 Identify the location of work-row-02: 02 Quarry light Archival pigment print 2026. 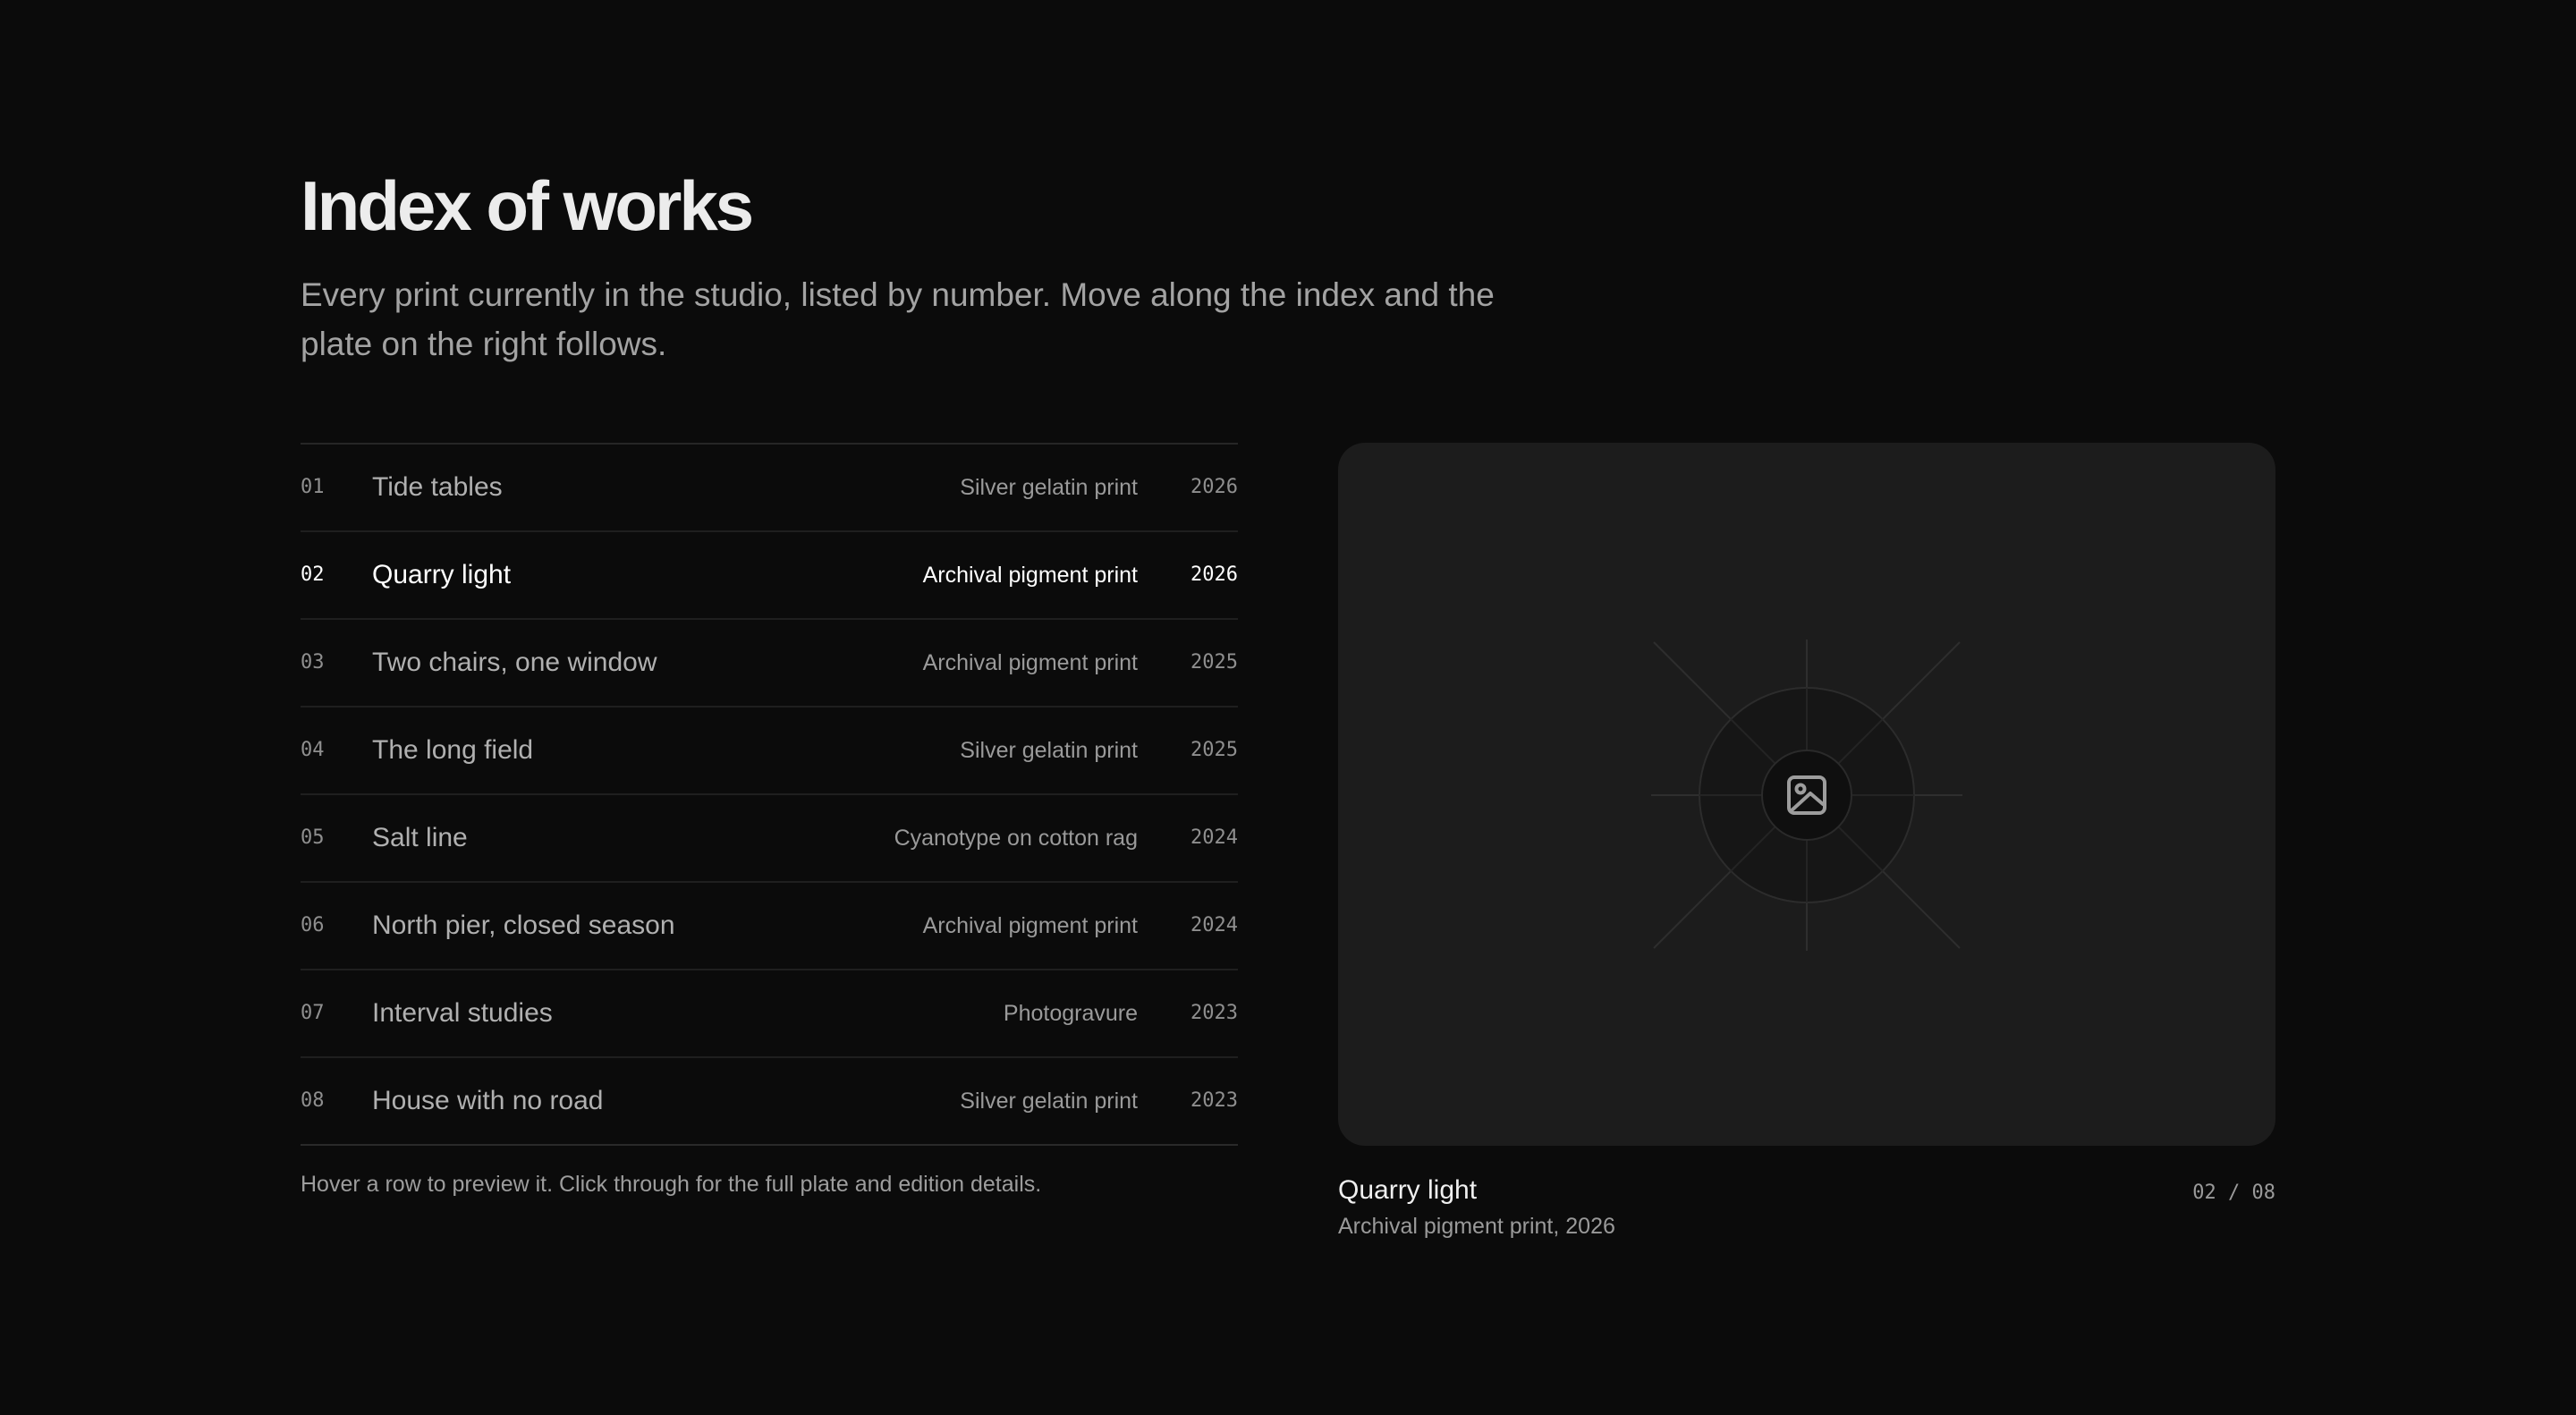
(769, 576).